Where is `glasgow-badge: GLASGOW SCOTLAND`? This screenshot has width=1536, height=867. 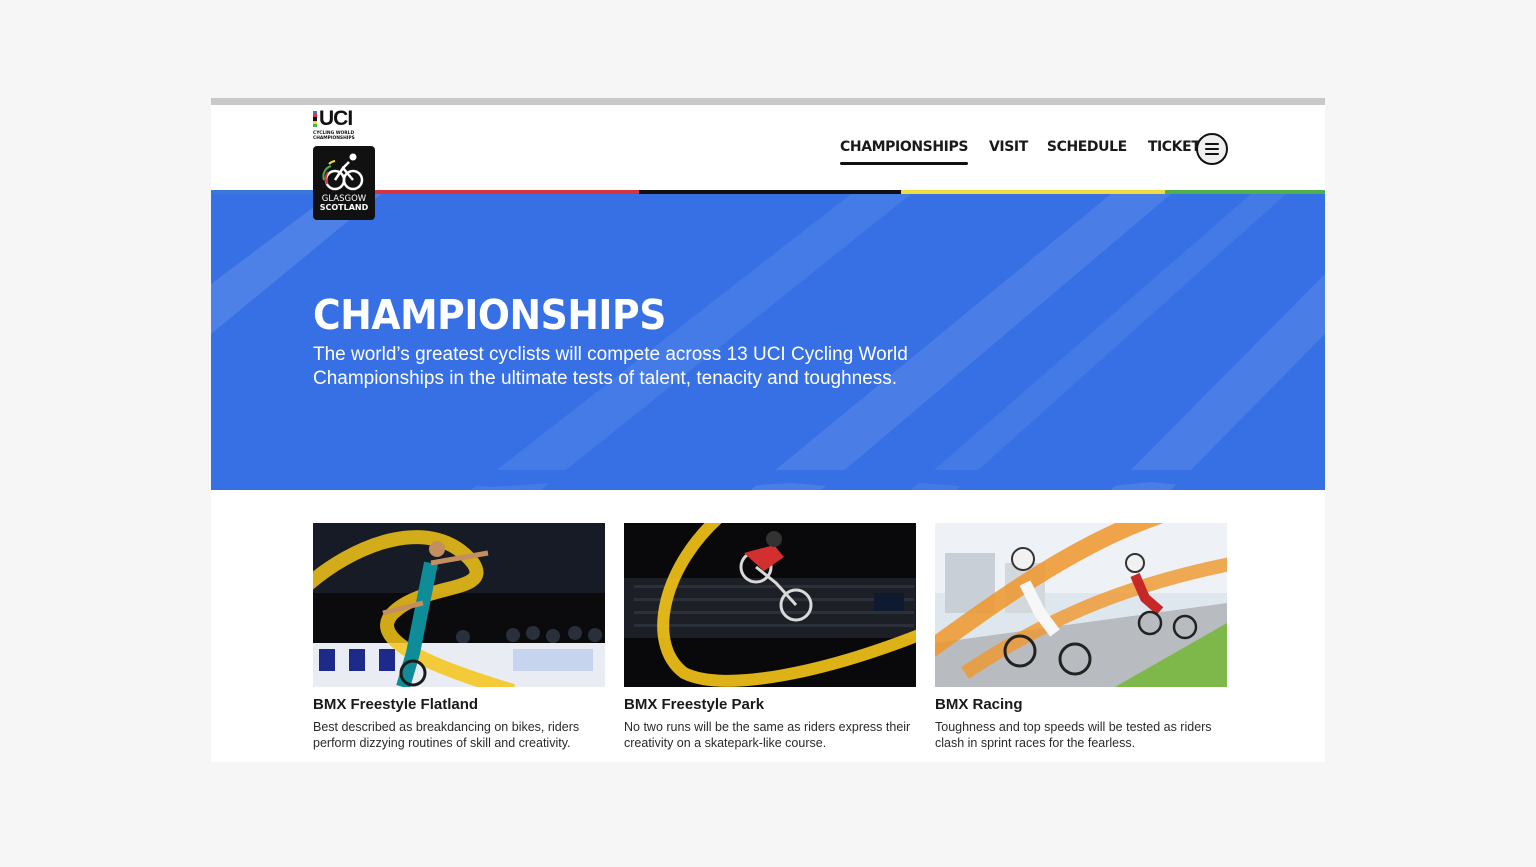 glasgow-badge: GLASGOW SCOTLAND is located at coordinates (344, 183).